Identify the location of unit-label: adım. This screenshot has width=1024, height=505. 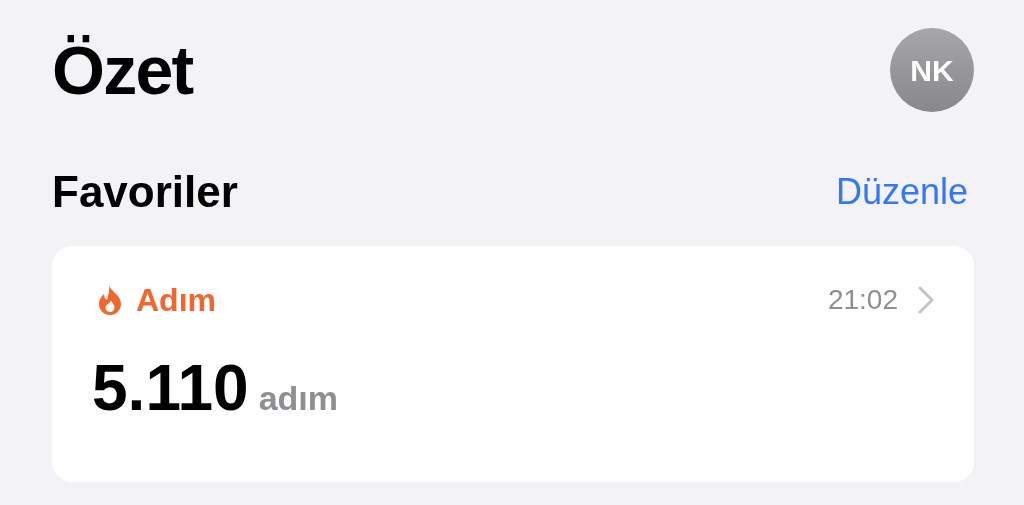
(298, 398).